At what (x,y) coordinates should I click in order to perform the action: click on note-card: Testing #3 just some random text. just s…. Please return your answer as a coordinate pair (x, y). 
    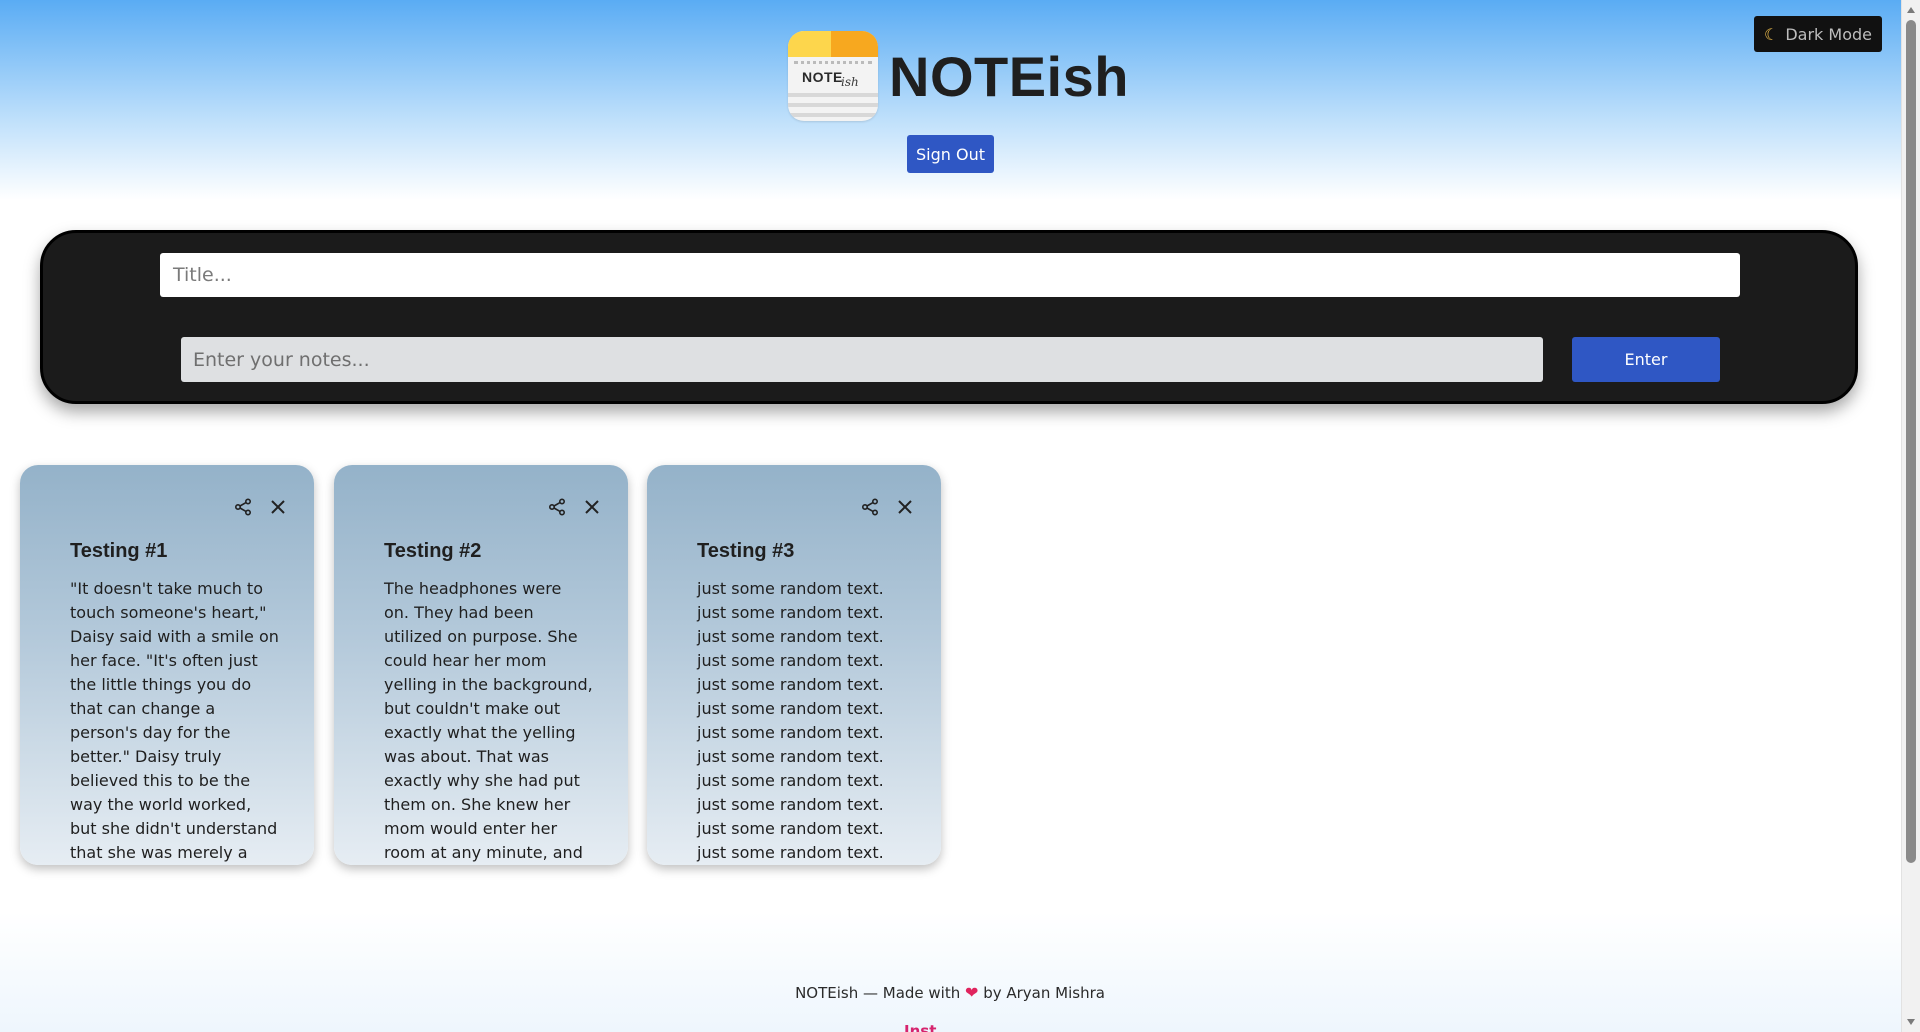
    Looking at the image, I should click on (794, 665).